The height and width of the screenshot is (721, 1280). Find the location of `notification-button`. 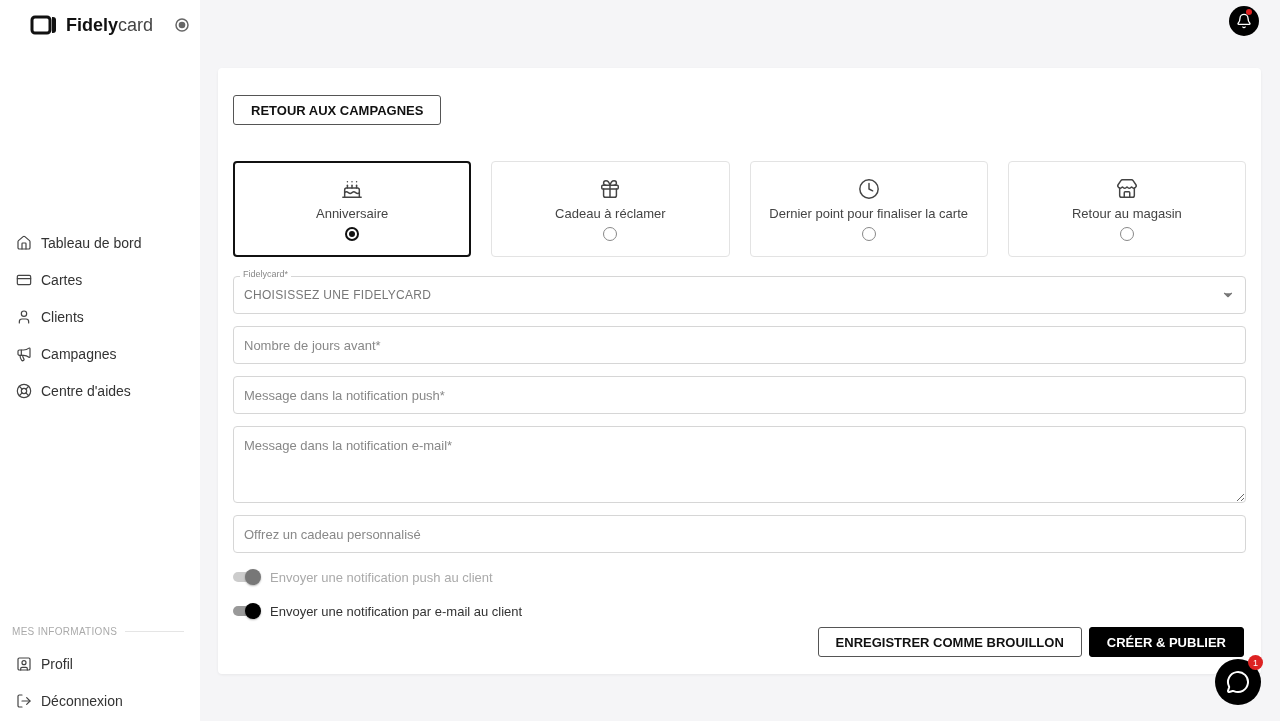

notification-button is located at coordinates (1244, 21).